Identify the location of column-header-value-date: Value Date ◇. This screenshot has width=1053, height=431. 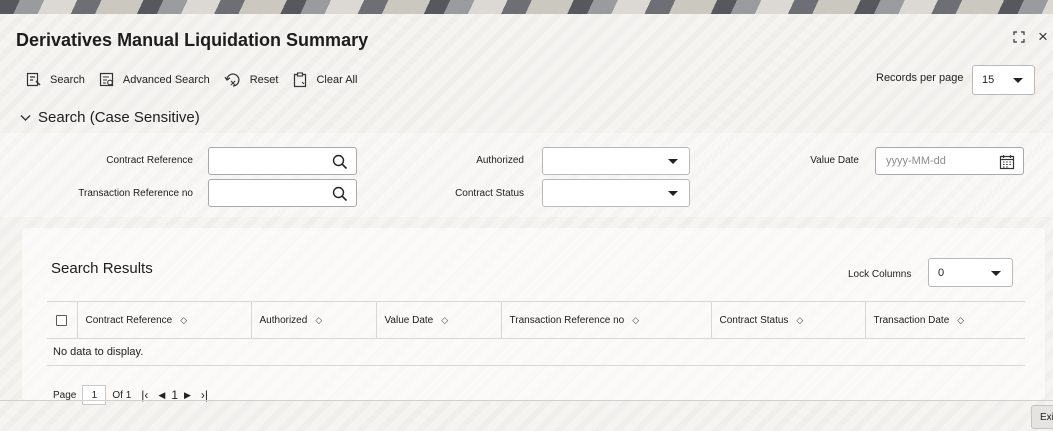
(438, 320).